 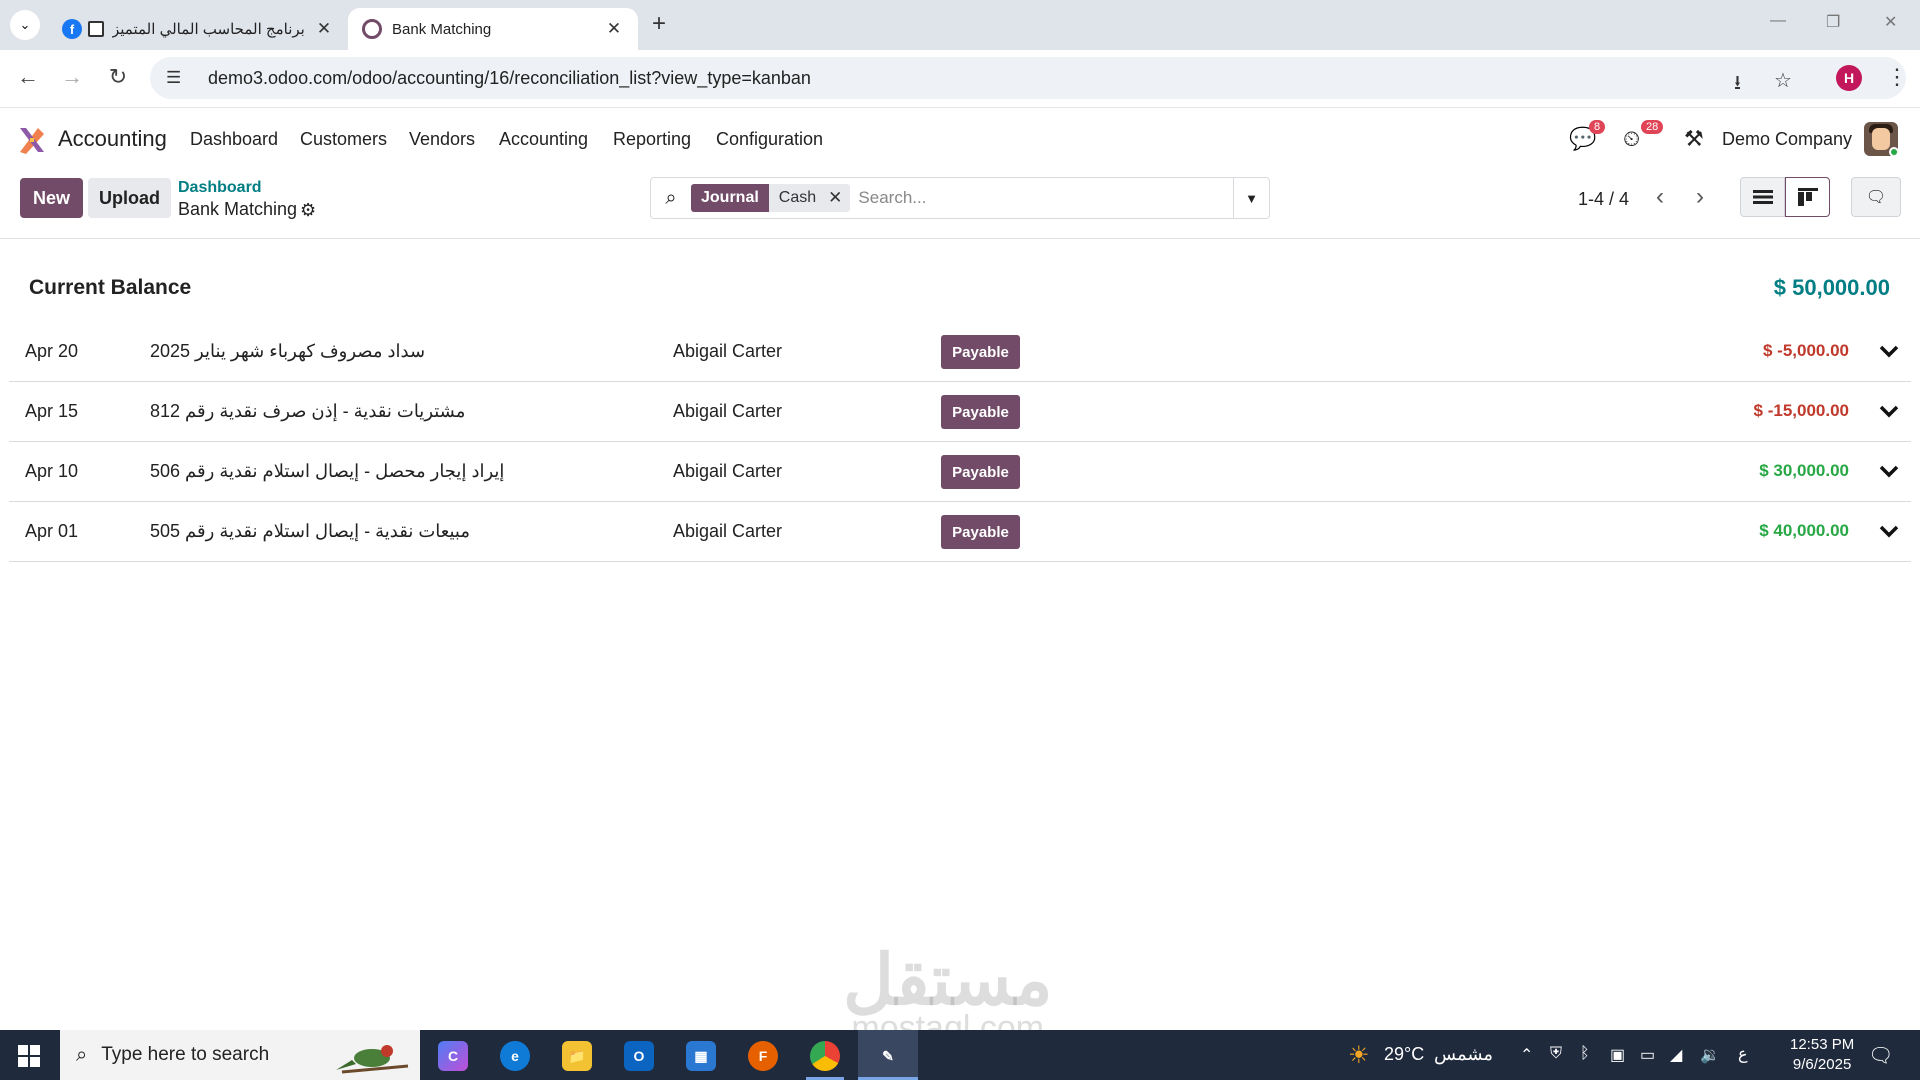 I want to click on line-date: Apr 20, so click(x=52, y=351).